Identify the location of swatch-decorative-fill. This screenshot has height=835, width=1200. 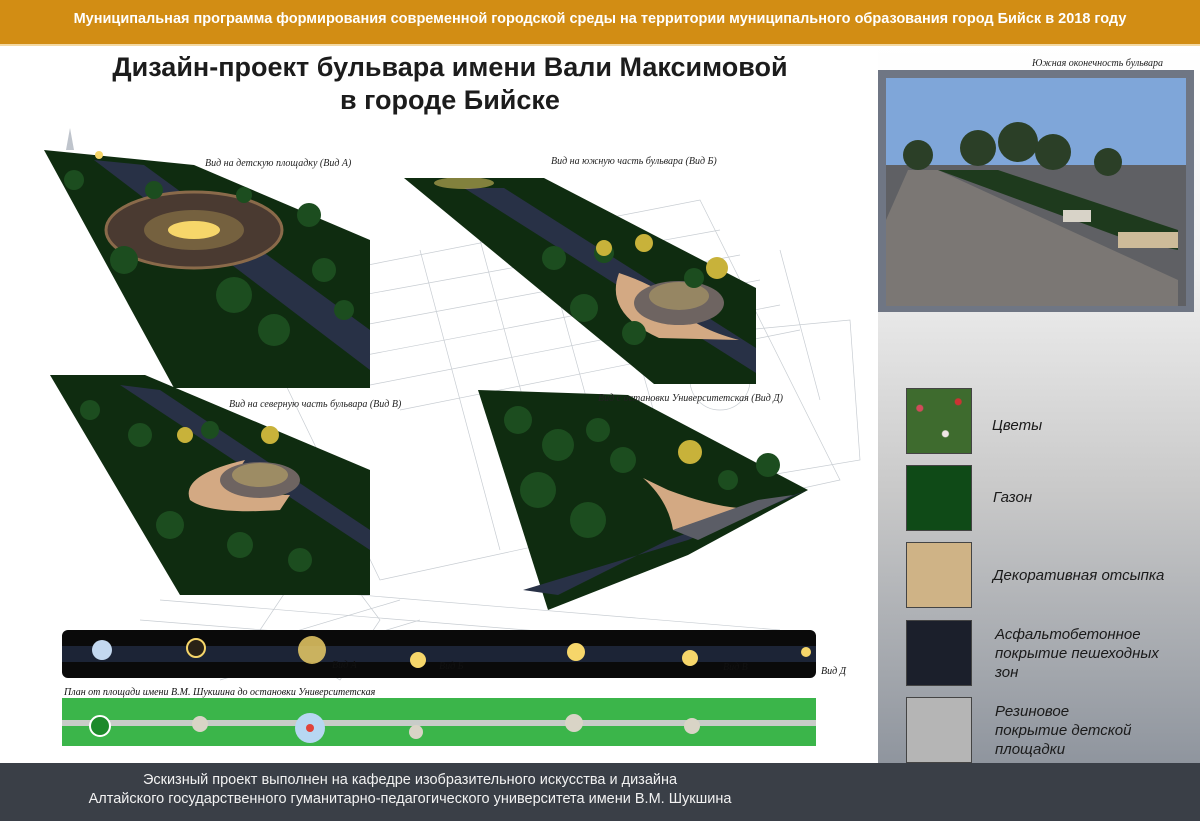
(939, 575).